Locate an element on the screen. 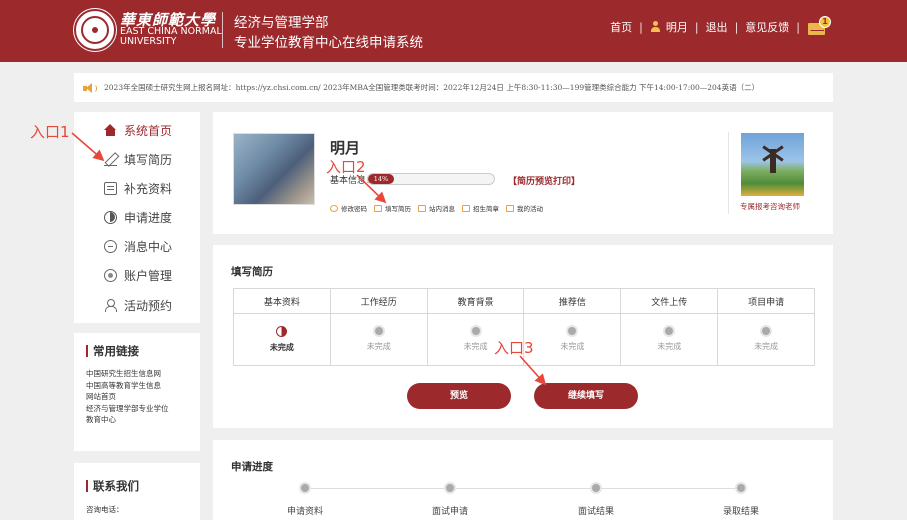 Image resolution: width=907 pixels, height=520 pixels. quick-link-label: 填写简历 is located at coordinates (398, 209).